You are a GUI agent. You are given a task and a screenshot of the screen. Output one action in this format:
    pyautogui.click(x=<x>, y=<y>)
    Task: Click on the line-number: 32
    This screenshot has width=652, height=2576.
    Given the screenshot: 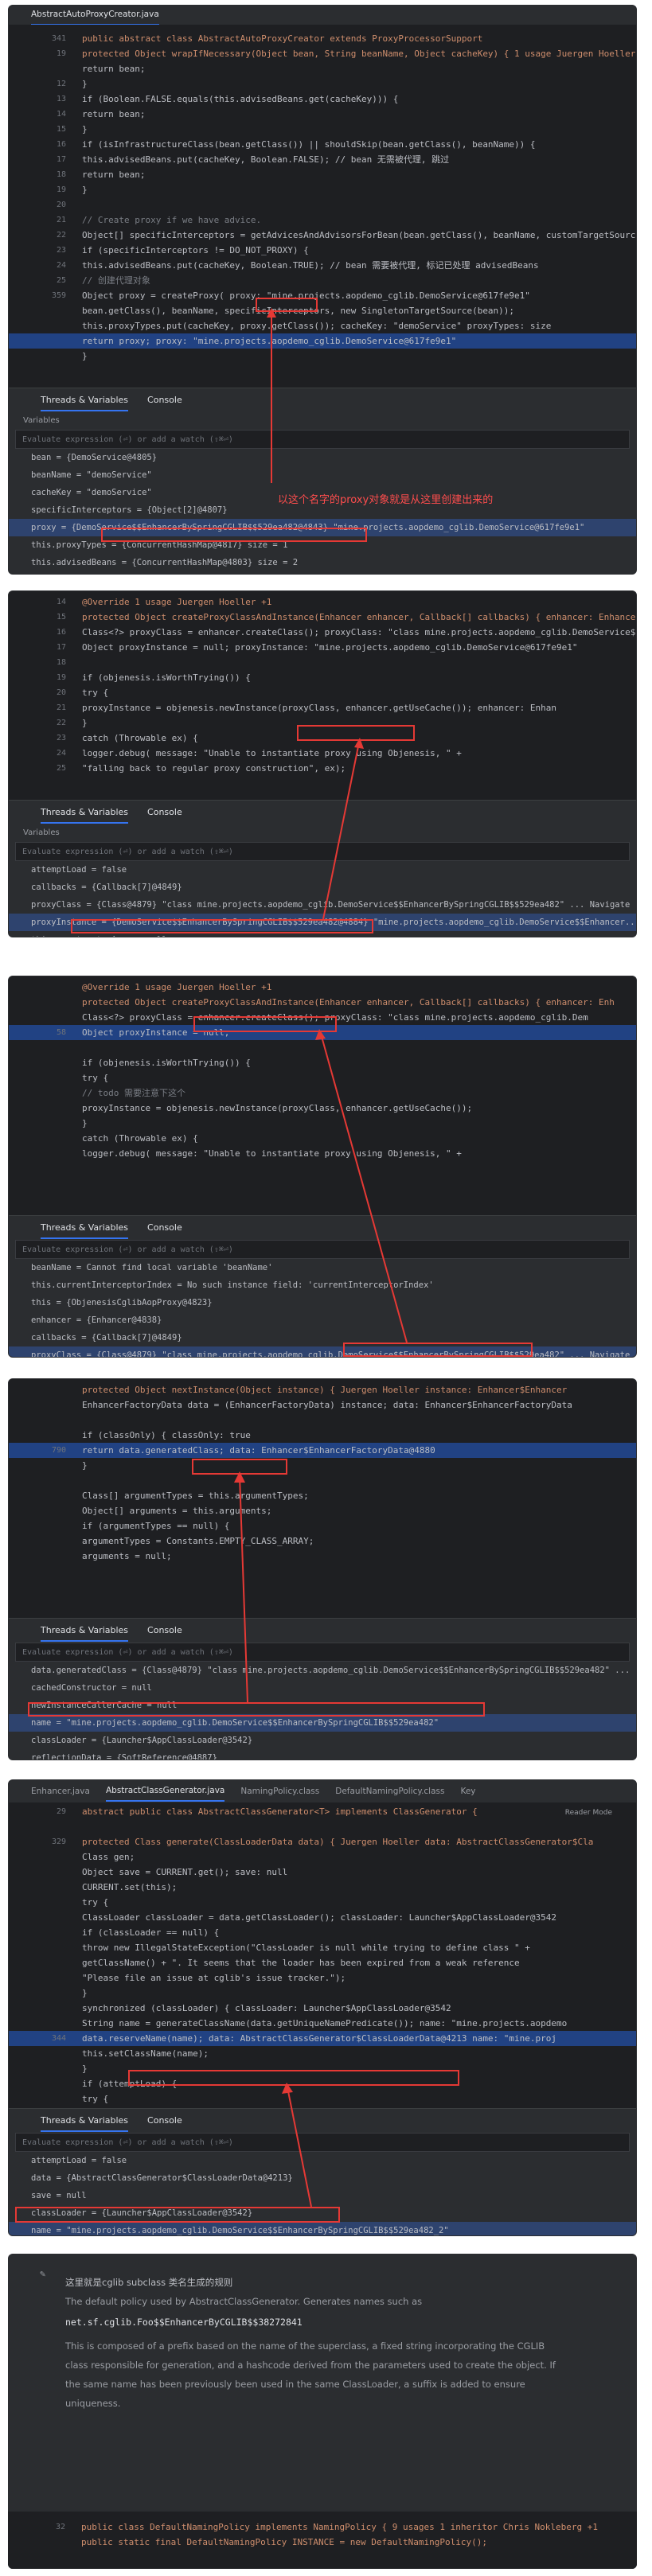 What is the action you would take?
    pyautogui.click(x=48, y=2527)
    